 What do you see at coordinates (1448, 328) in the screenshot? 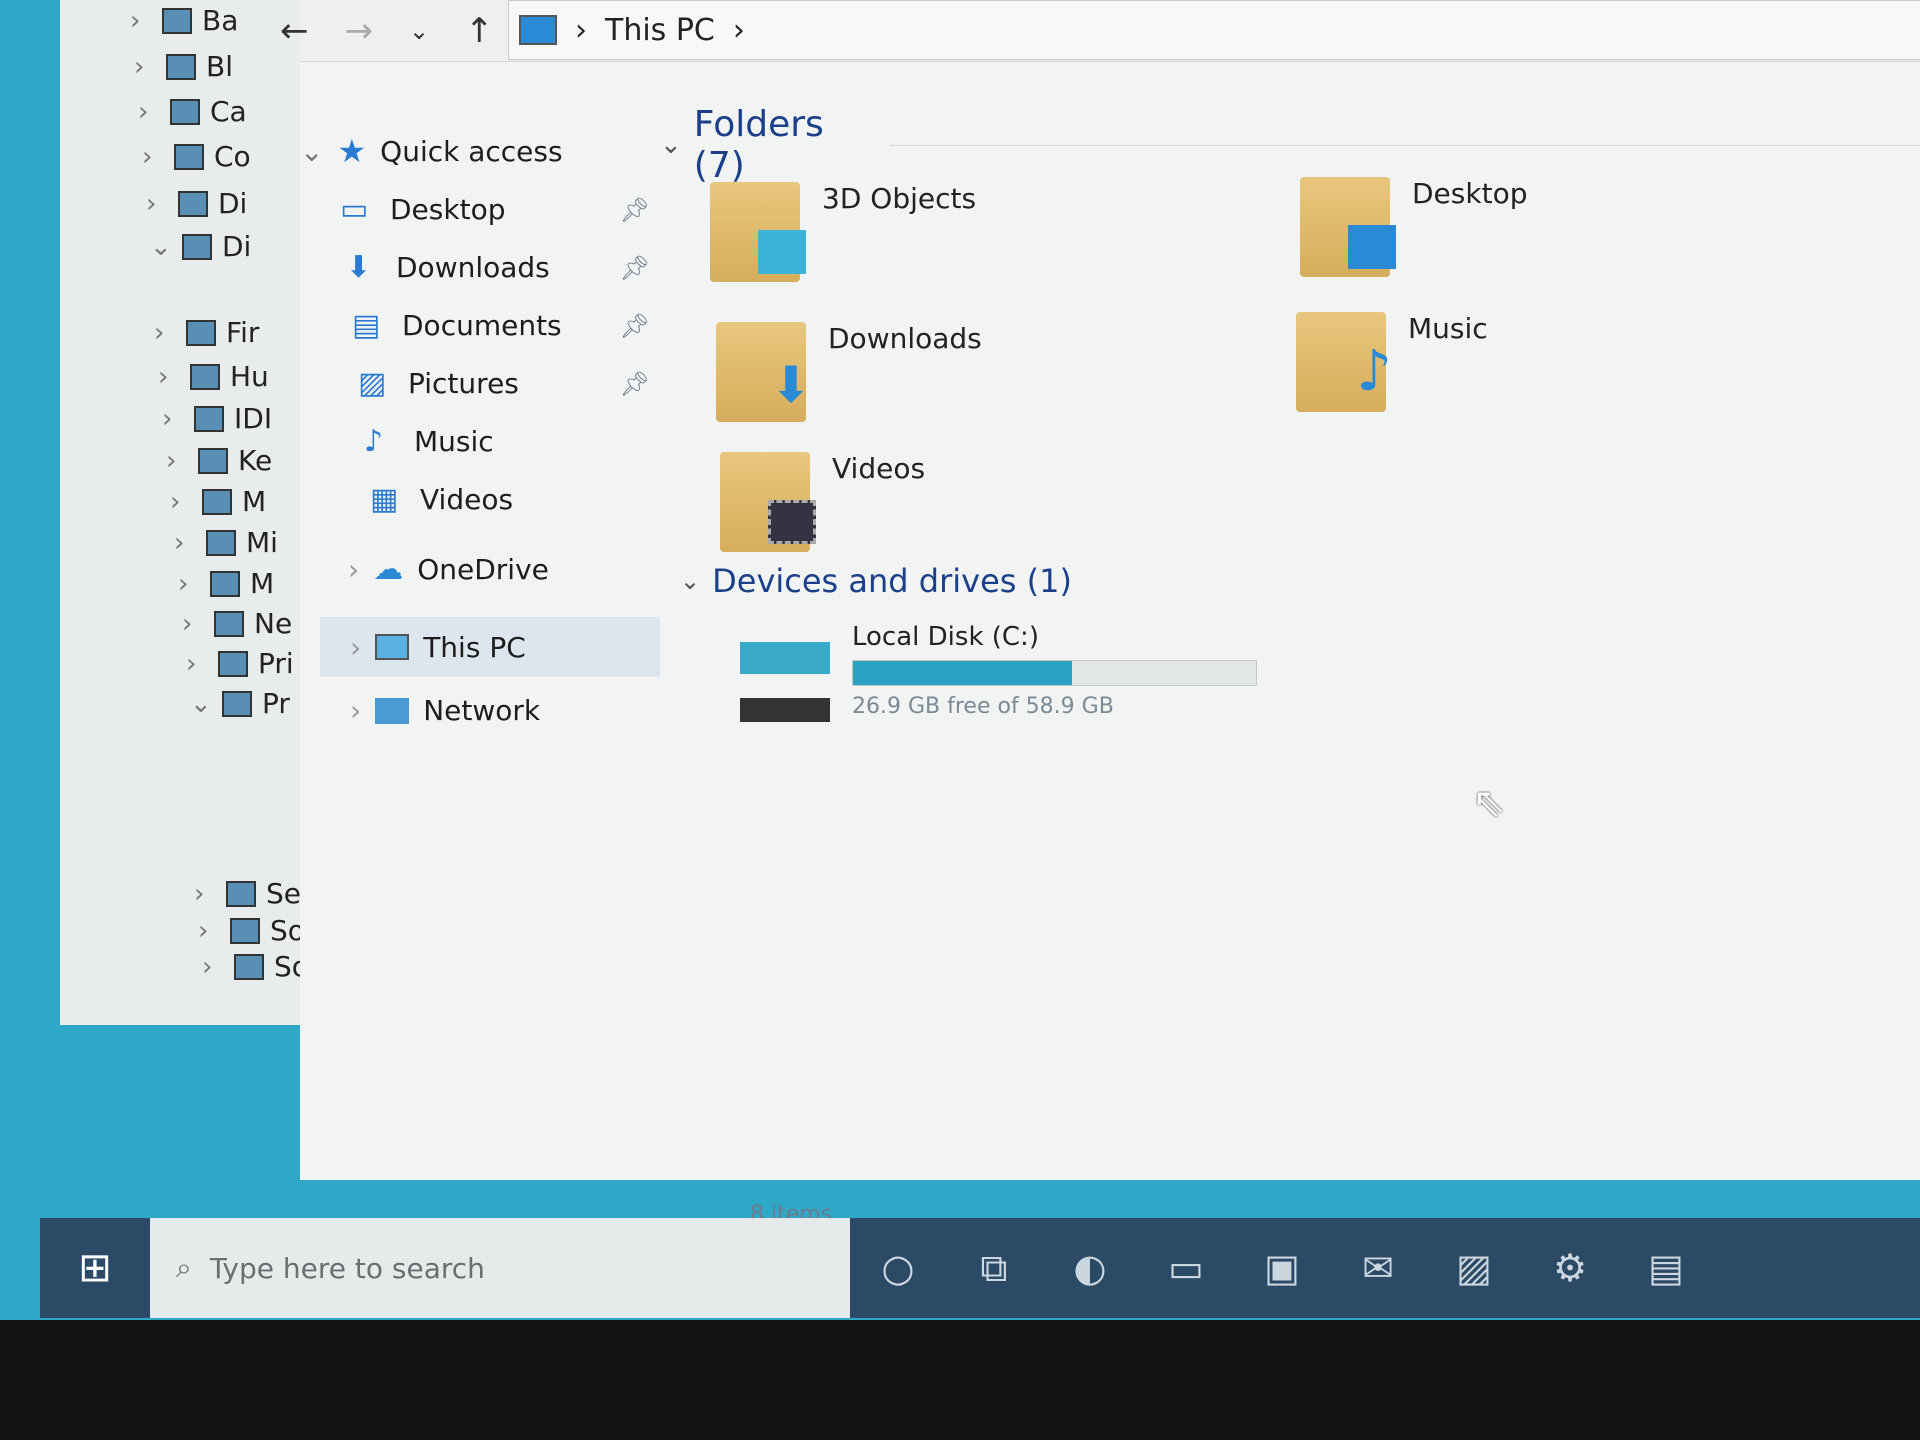
I see `folder-label: Music` at bounding box center [1448, 328].